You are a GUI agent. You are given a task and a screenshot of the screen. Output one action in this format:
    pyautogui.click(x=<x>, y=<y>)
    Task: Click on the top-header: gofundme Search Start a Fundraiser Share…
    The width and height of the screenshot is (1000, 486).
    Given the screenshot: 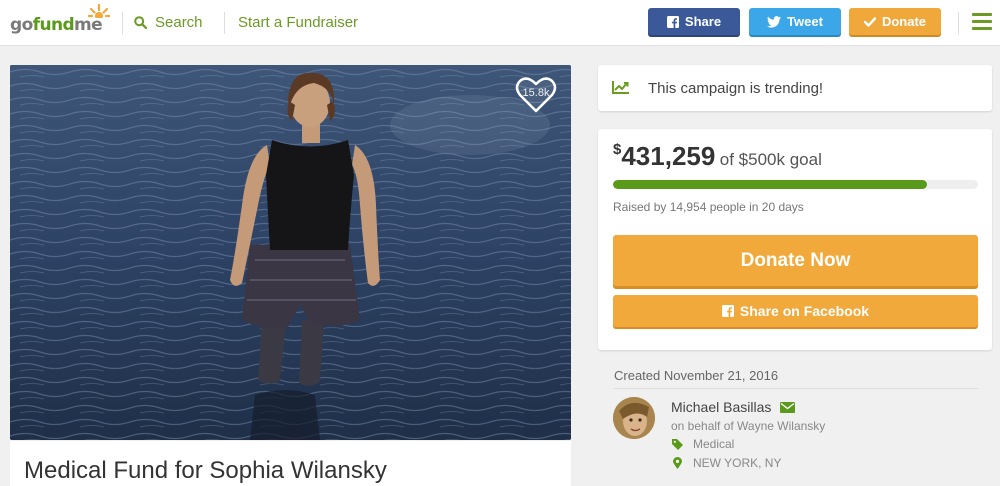 What is the action you would take?
    pyautogui.click(x=500, y=23)
    